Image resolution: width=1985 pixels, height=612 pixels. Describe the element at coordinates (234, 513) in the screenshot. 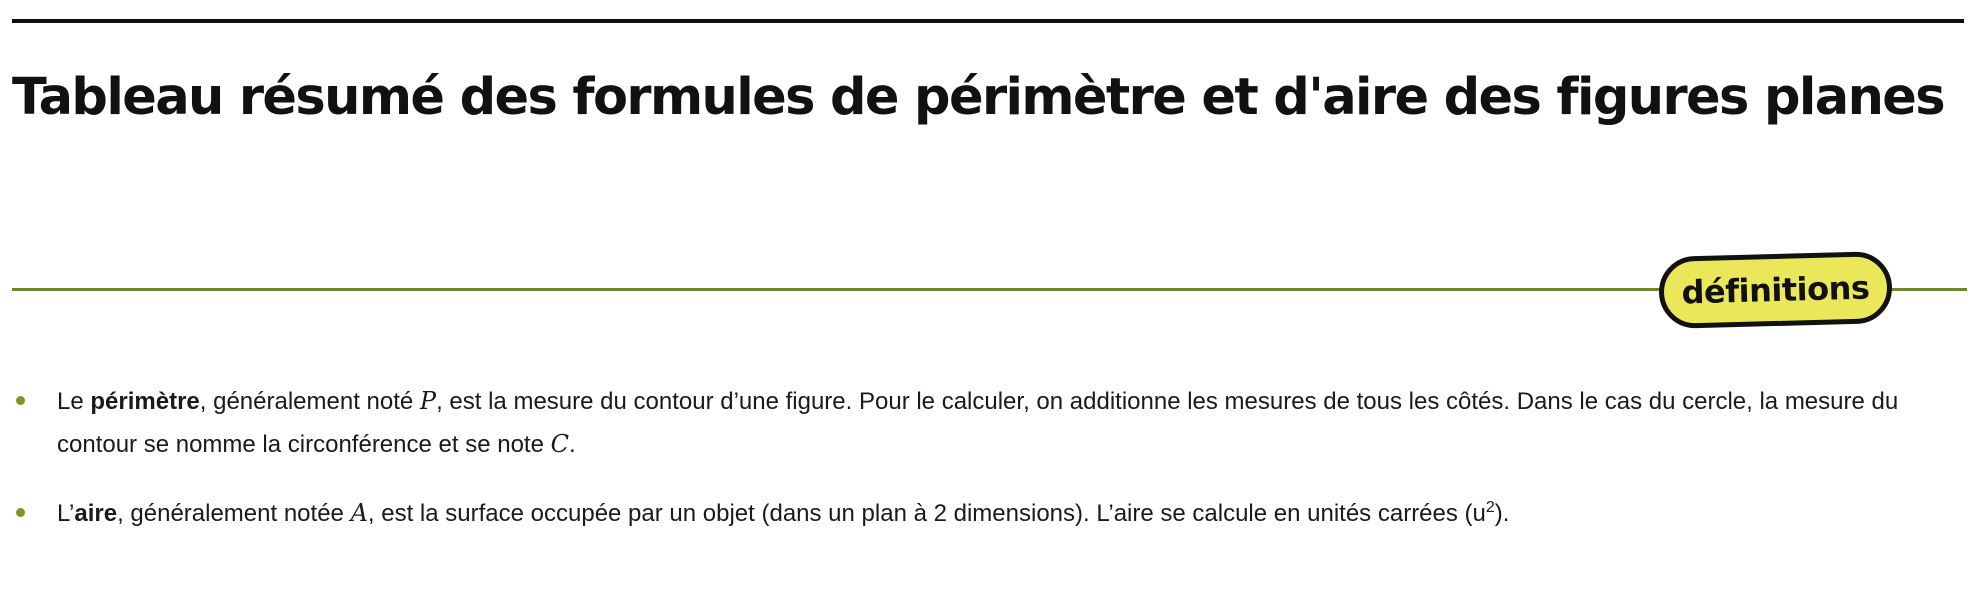

I see `definition-text: , généralement notée` at that location.